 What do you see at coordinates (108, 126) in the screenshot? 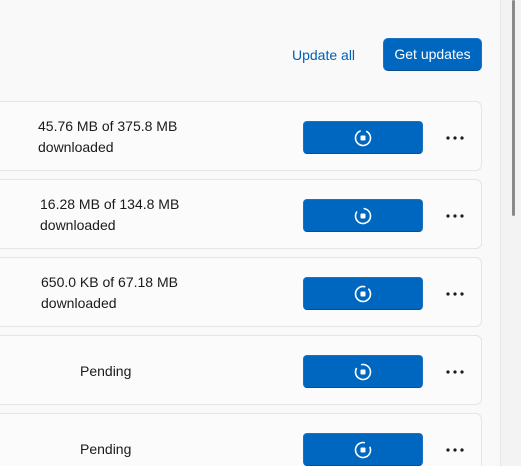
I see `download-progress-text: 45.76 MB of 375.8 MB` at bounding box center [108, 126].